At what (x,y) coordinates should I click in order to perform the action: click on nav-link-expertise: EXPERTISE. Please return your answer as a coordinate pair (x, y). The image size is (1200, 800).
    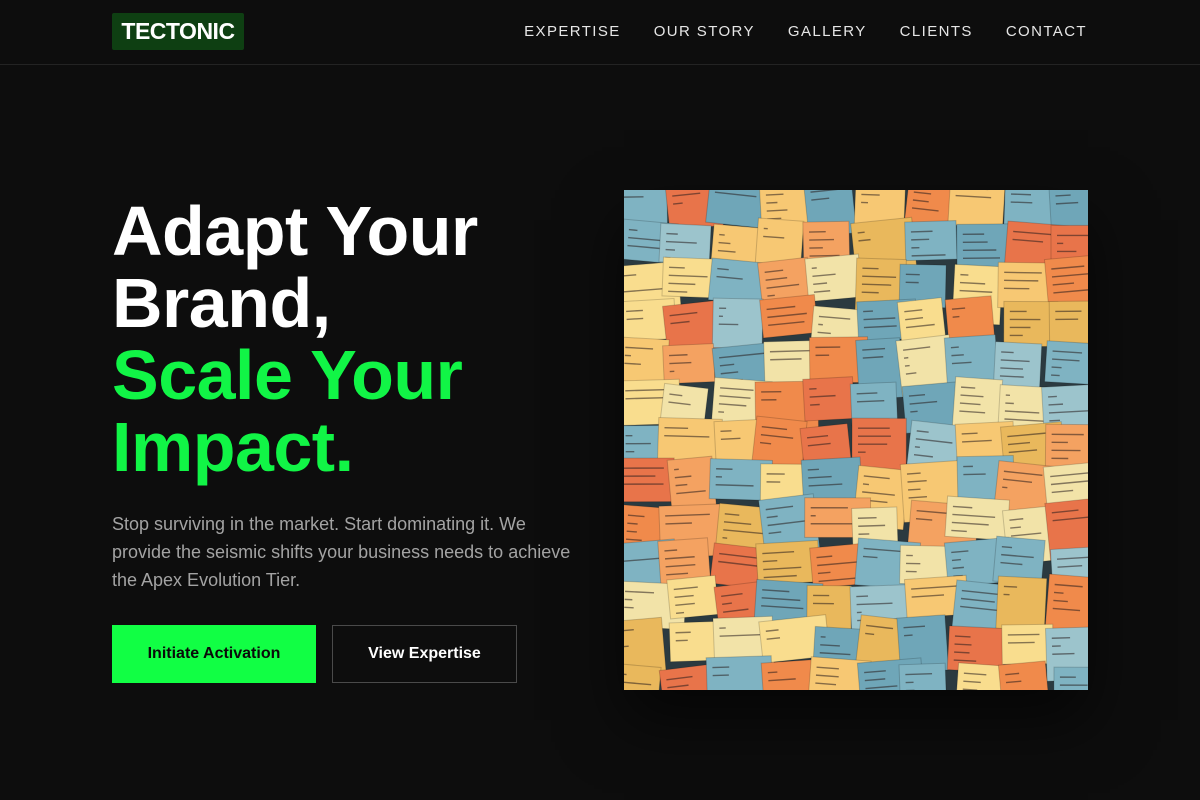
    Looking at the image, I should click on (572, 31).